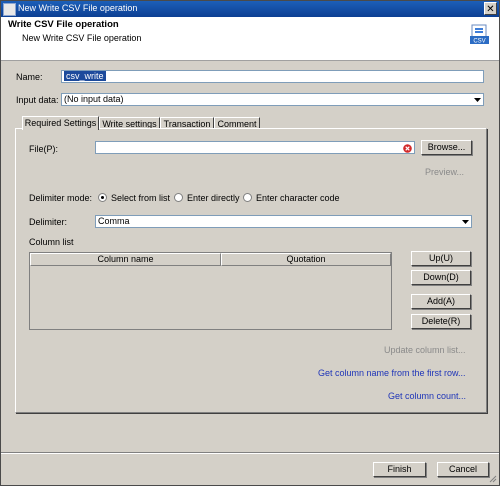 Image resolution: width=500 pixels, height=486 pixels. Describe the element at coordinates (247, 197) in the screenshot. I see `radio-enter-character-code` at that location.